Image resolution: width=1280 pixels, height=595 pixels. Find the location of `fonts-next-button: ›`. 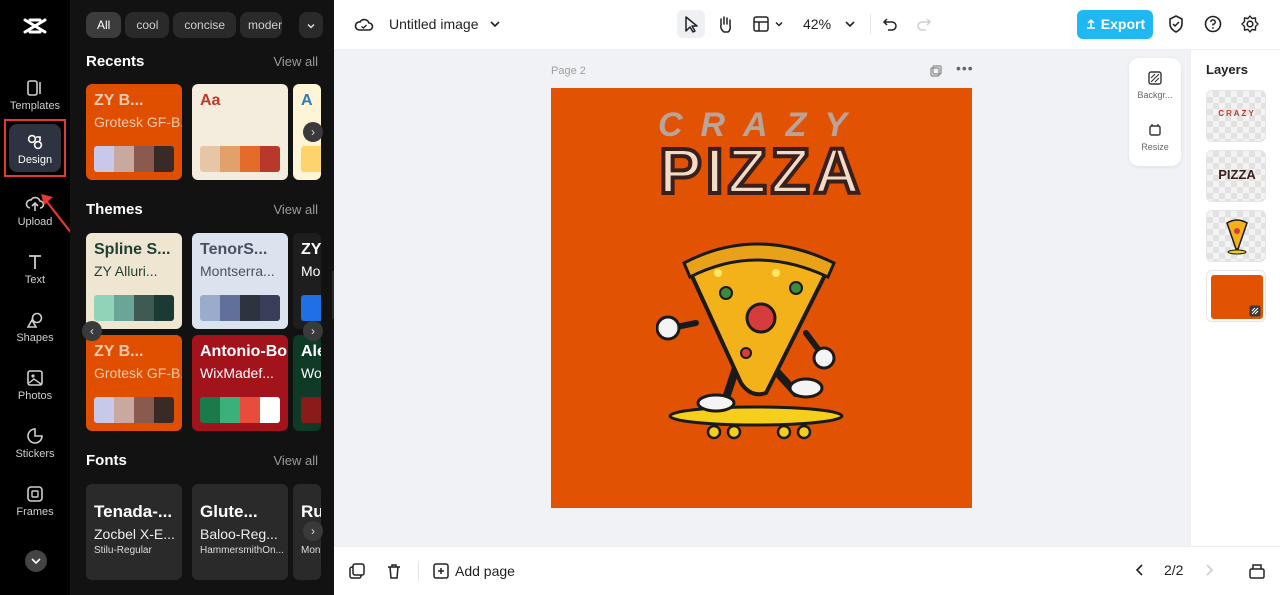

fonts-next-button: › is located at coordinates (313, 531).